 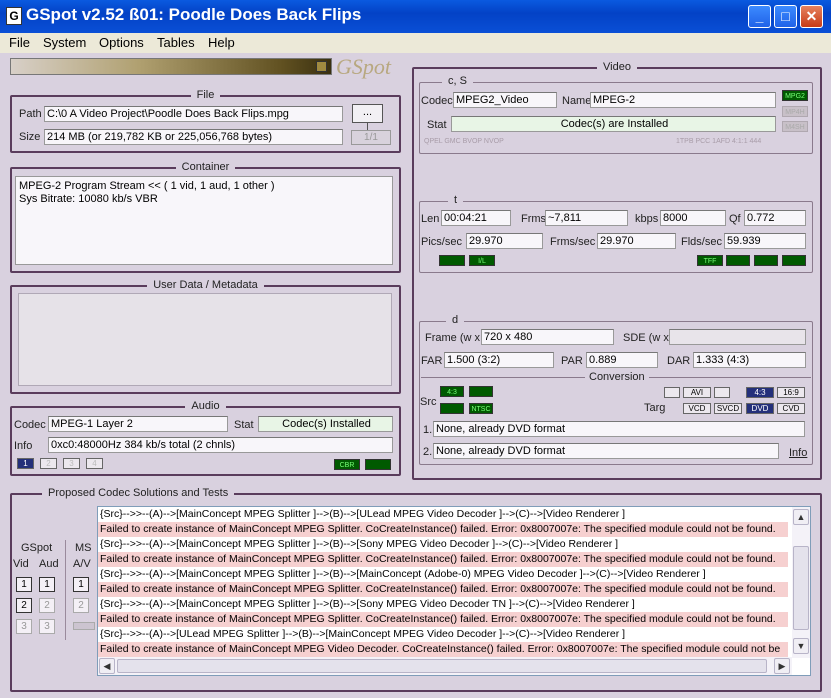 I want to click on menu-options: Options, so click(x=121, y=42).